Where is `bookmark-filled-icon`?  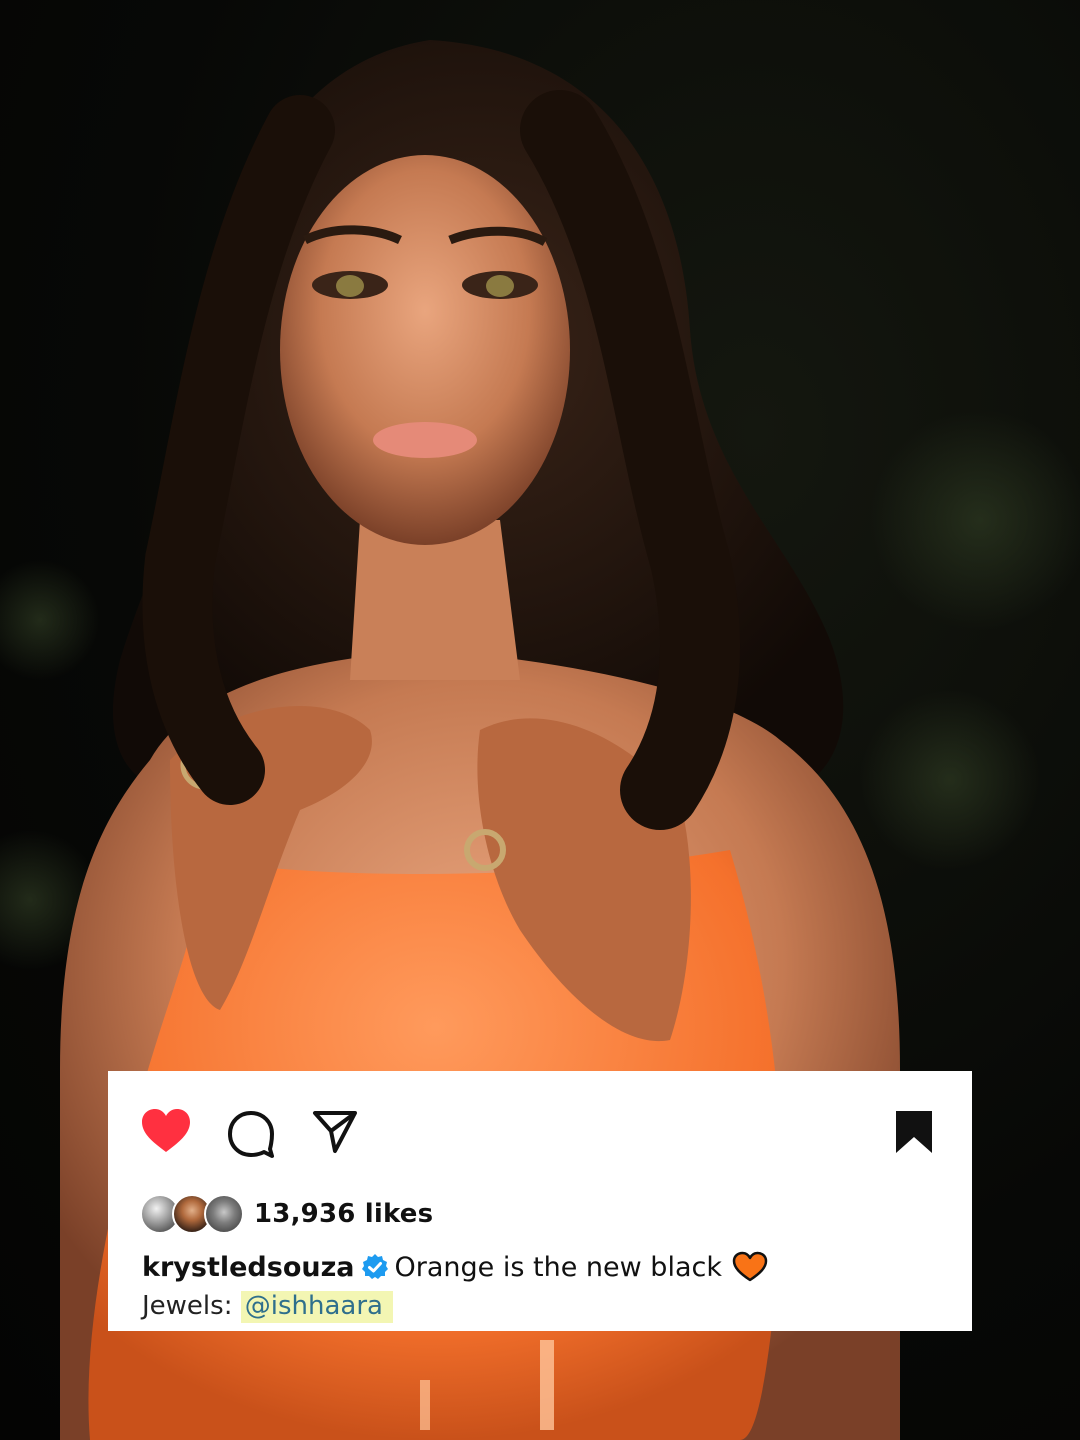
bookmark-filled-icon is located at coordinates (914, 1132).